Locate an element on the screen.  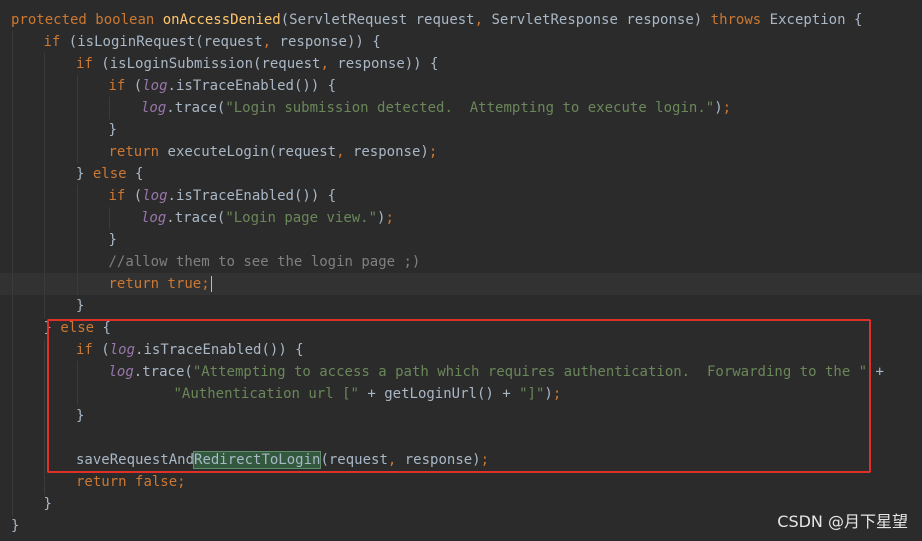
code-token: onAccessDenied is located at coordinates (221, 20).